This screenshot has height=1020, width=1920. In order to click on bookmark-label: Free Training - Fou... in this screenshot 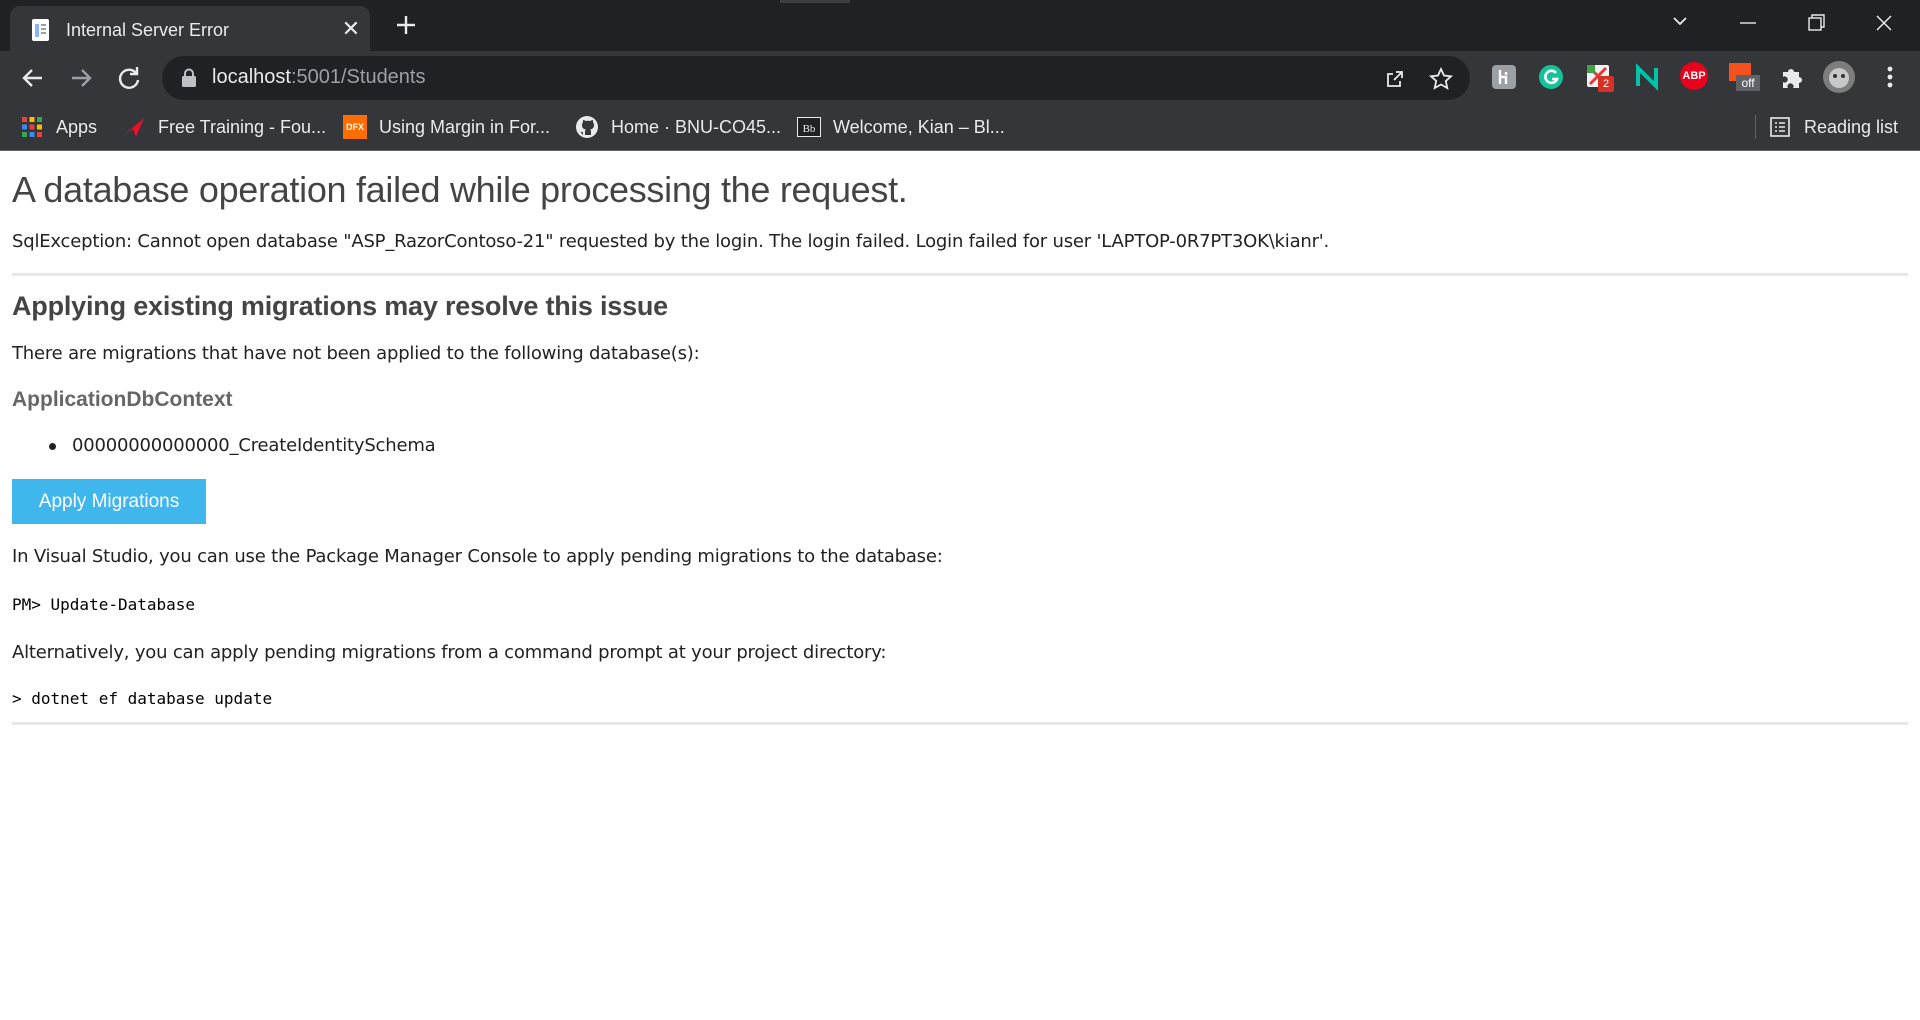, I will do `click(242, 126)`.